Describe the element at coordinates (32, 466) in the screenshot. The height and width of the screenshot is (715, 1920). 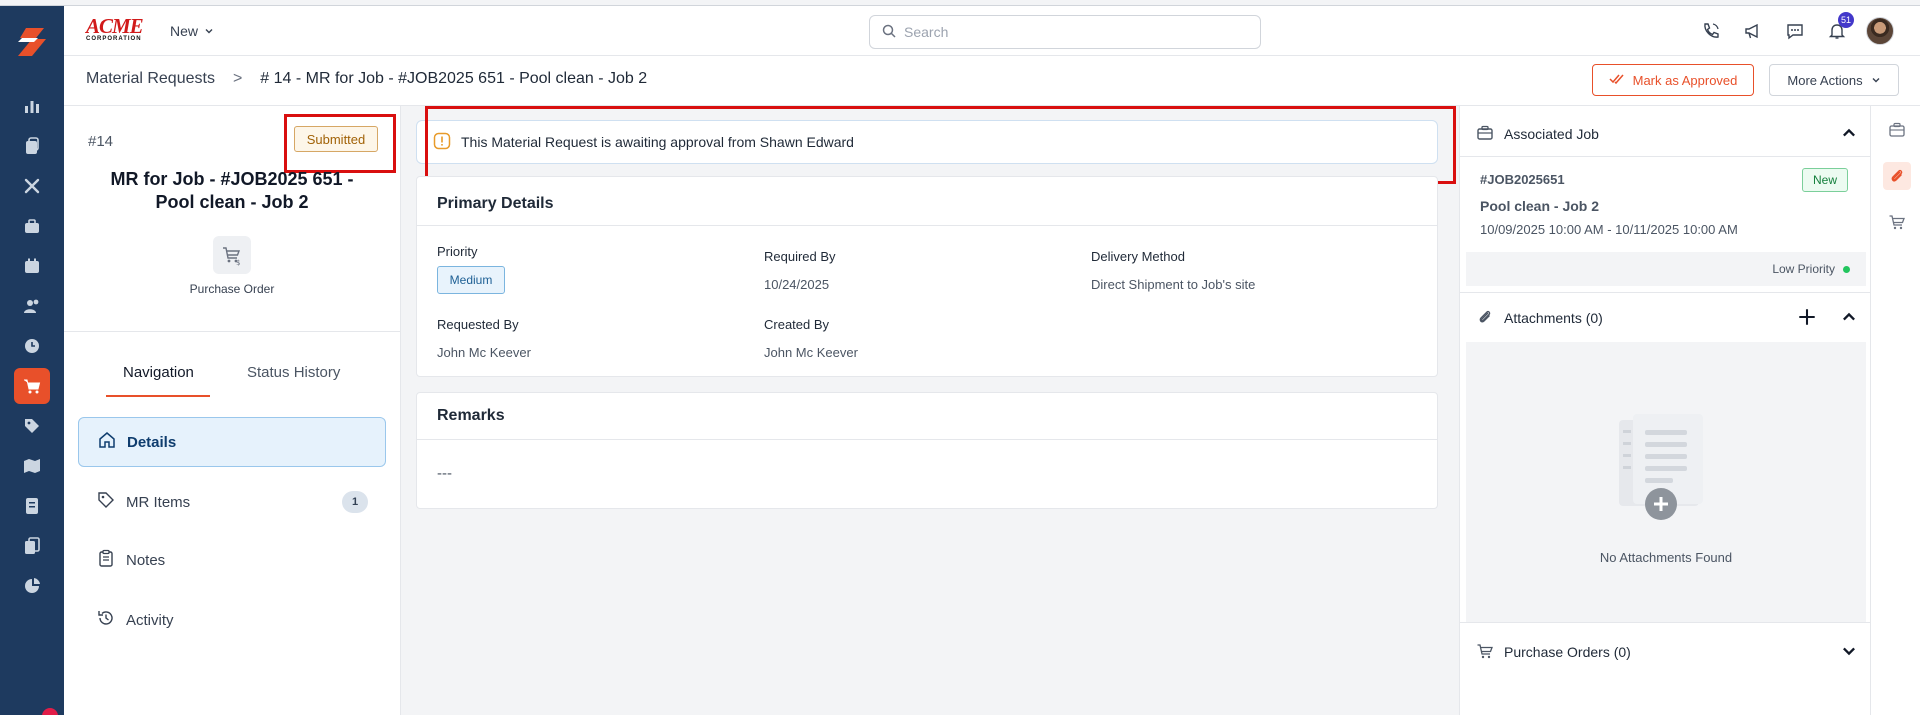
I see `map-icon` at that location.